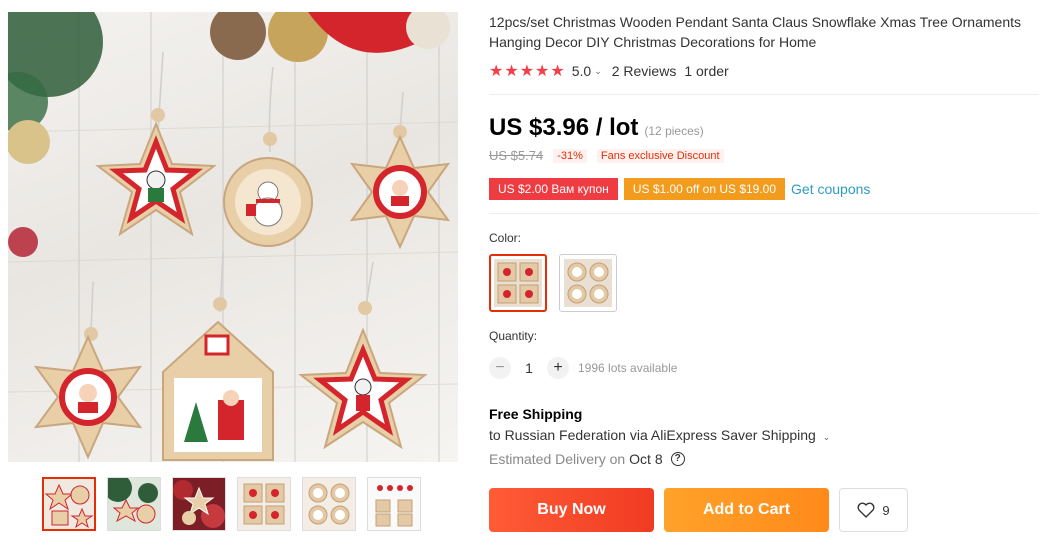 This screenshot has height=545, width=1043. I want to click on original-price: US $5.74, so click(516, 155).